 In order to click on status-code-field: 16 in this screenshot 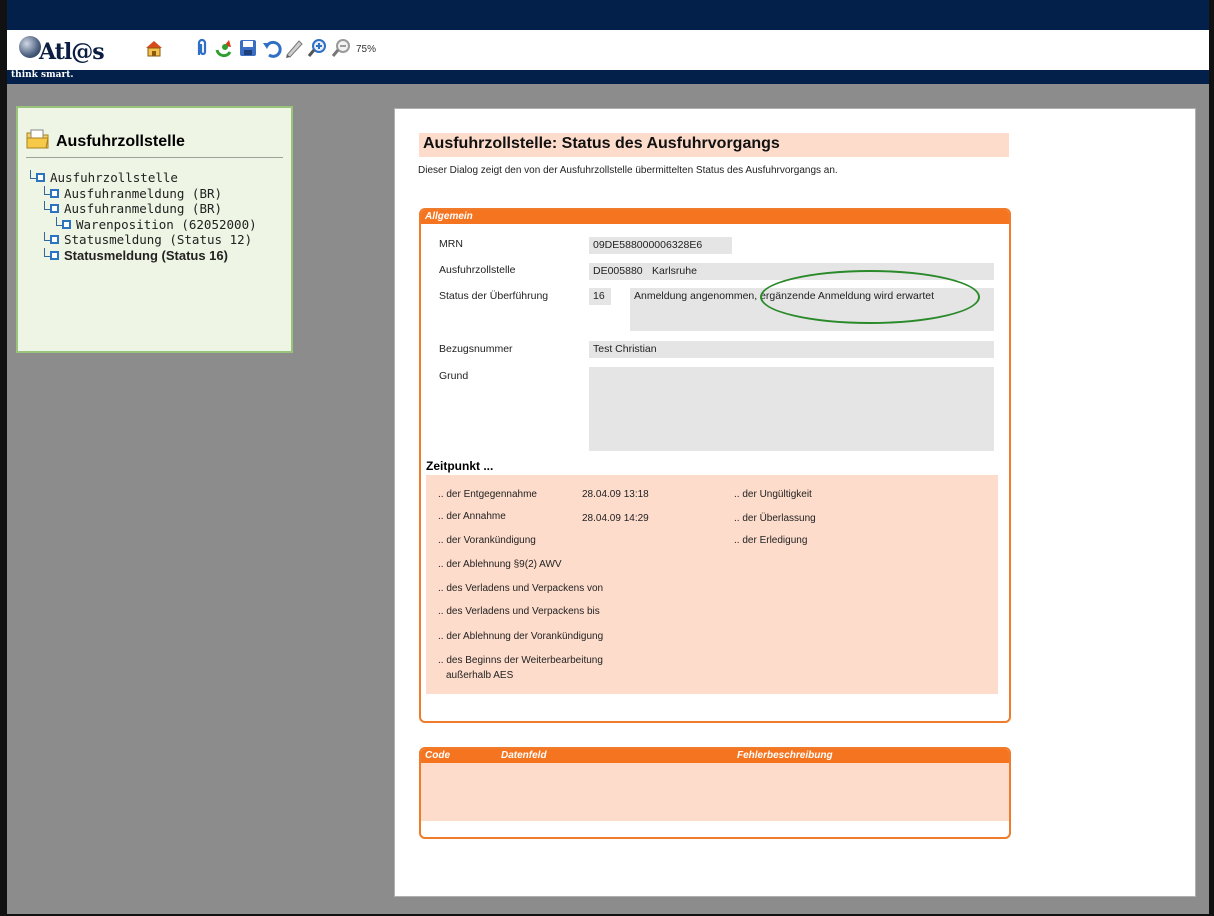, I will do `click(600, 296)`.